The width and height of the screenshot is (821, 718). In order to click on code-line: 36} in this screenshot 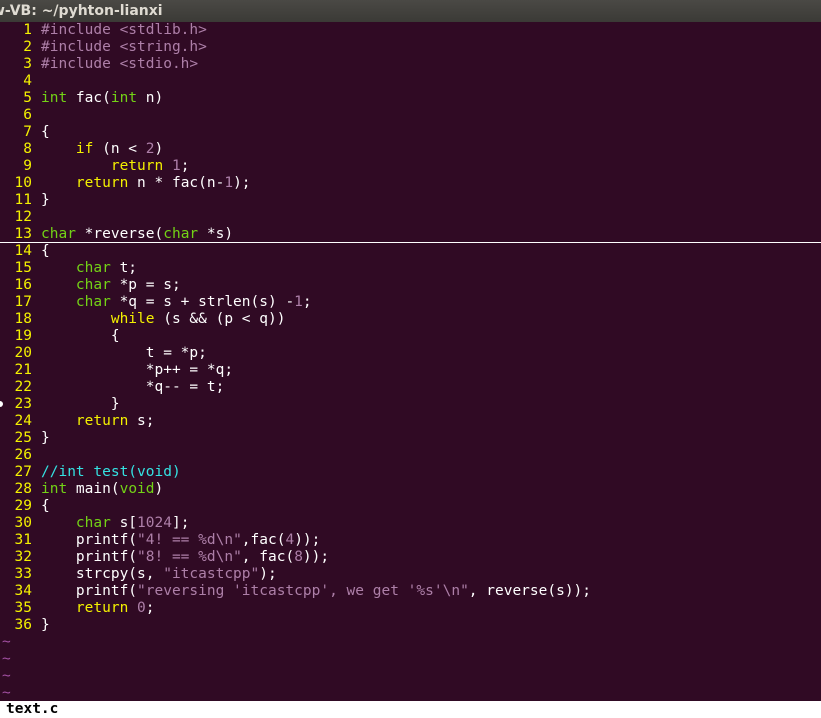, I will do `click(410, 625)`.